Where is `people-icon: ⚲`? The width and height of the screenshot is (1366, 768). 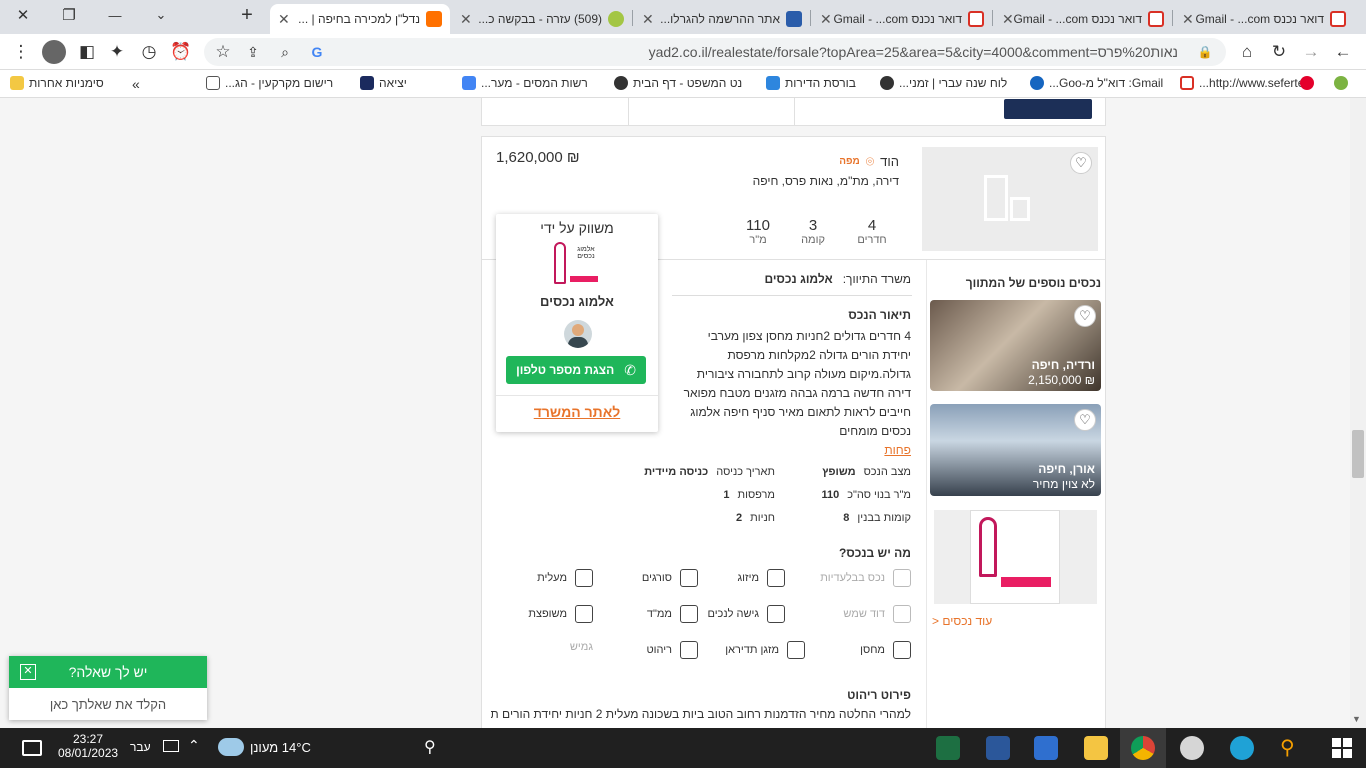
people-icon: ⚲ is located at coordinates (430, 747).